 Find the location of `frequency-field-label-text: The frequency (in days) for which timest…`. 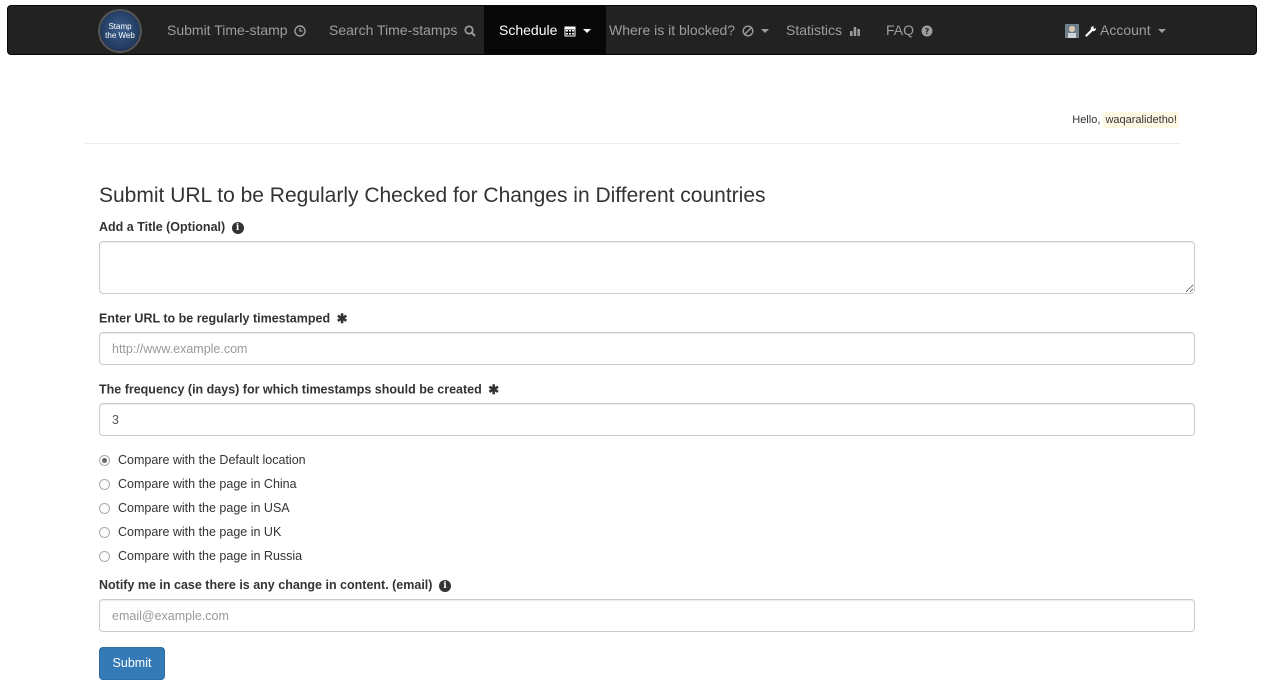

frequency-field-label-text: The frequency (in days) for which timest… is located at coordinates (290, 389).